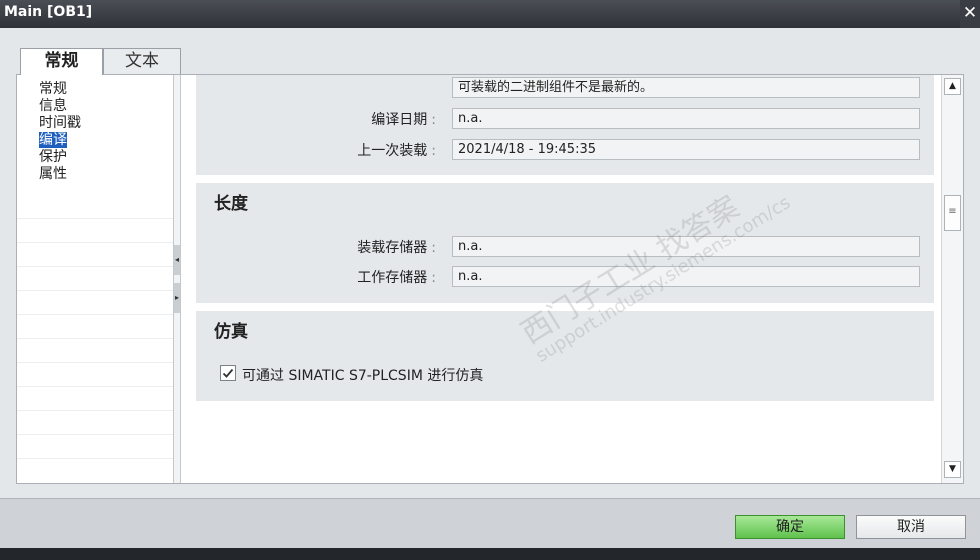  What do you see at coordinates (177, 279) in the screenshot?
I see `splitter: ◂ ▸` at bounding box center [177, 279].